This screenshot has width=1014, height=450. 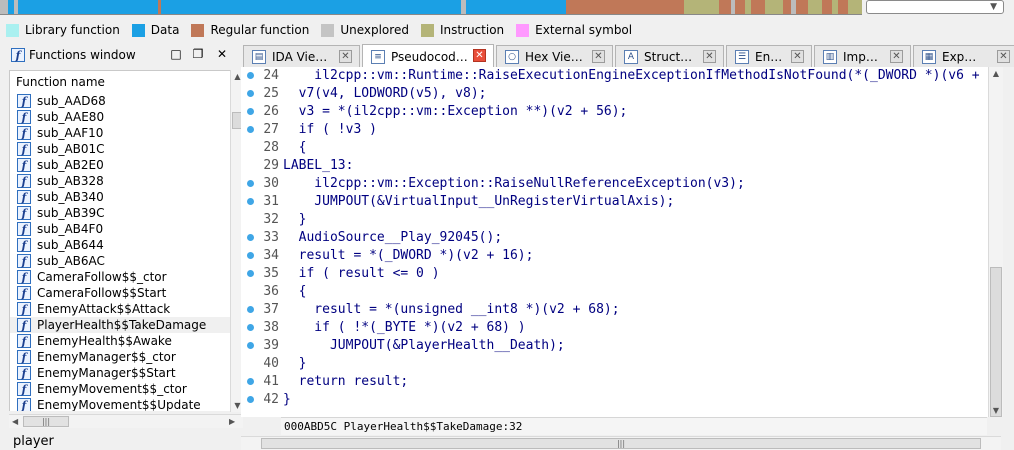 What do you see at coordinates (614, 400) in the screenshot?
I see `code-line: 42}` at bounding box center [614, 400].